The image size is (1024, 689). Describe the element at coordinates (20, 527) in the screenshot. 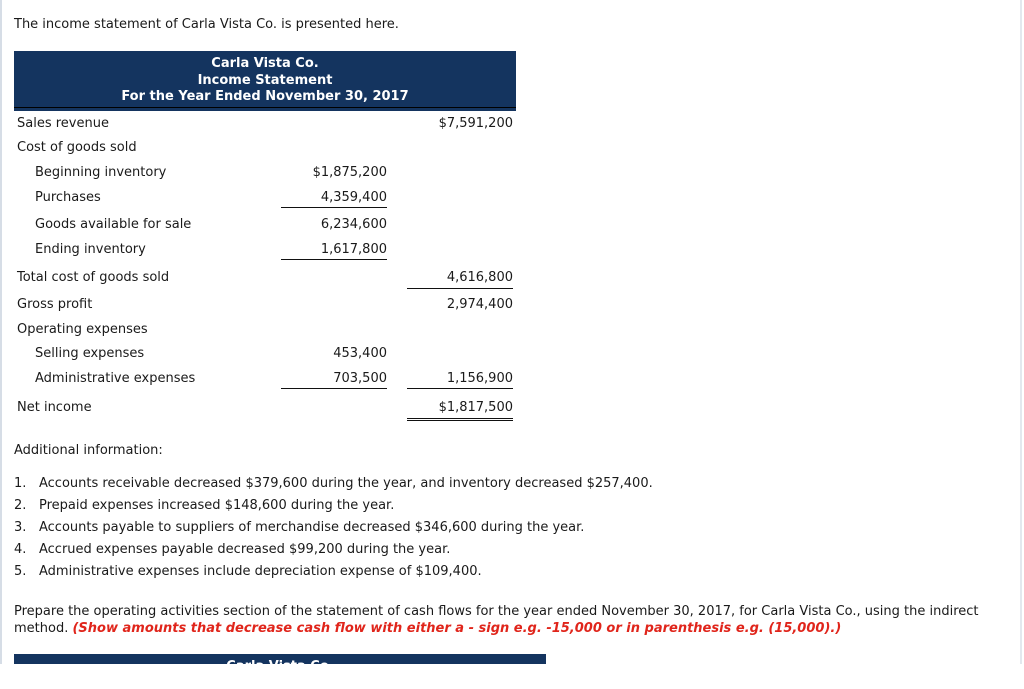

I see `item-number: 3.` at that location.